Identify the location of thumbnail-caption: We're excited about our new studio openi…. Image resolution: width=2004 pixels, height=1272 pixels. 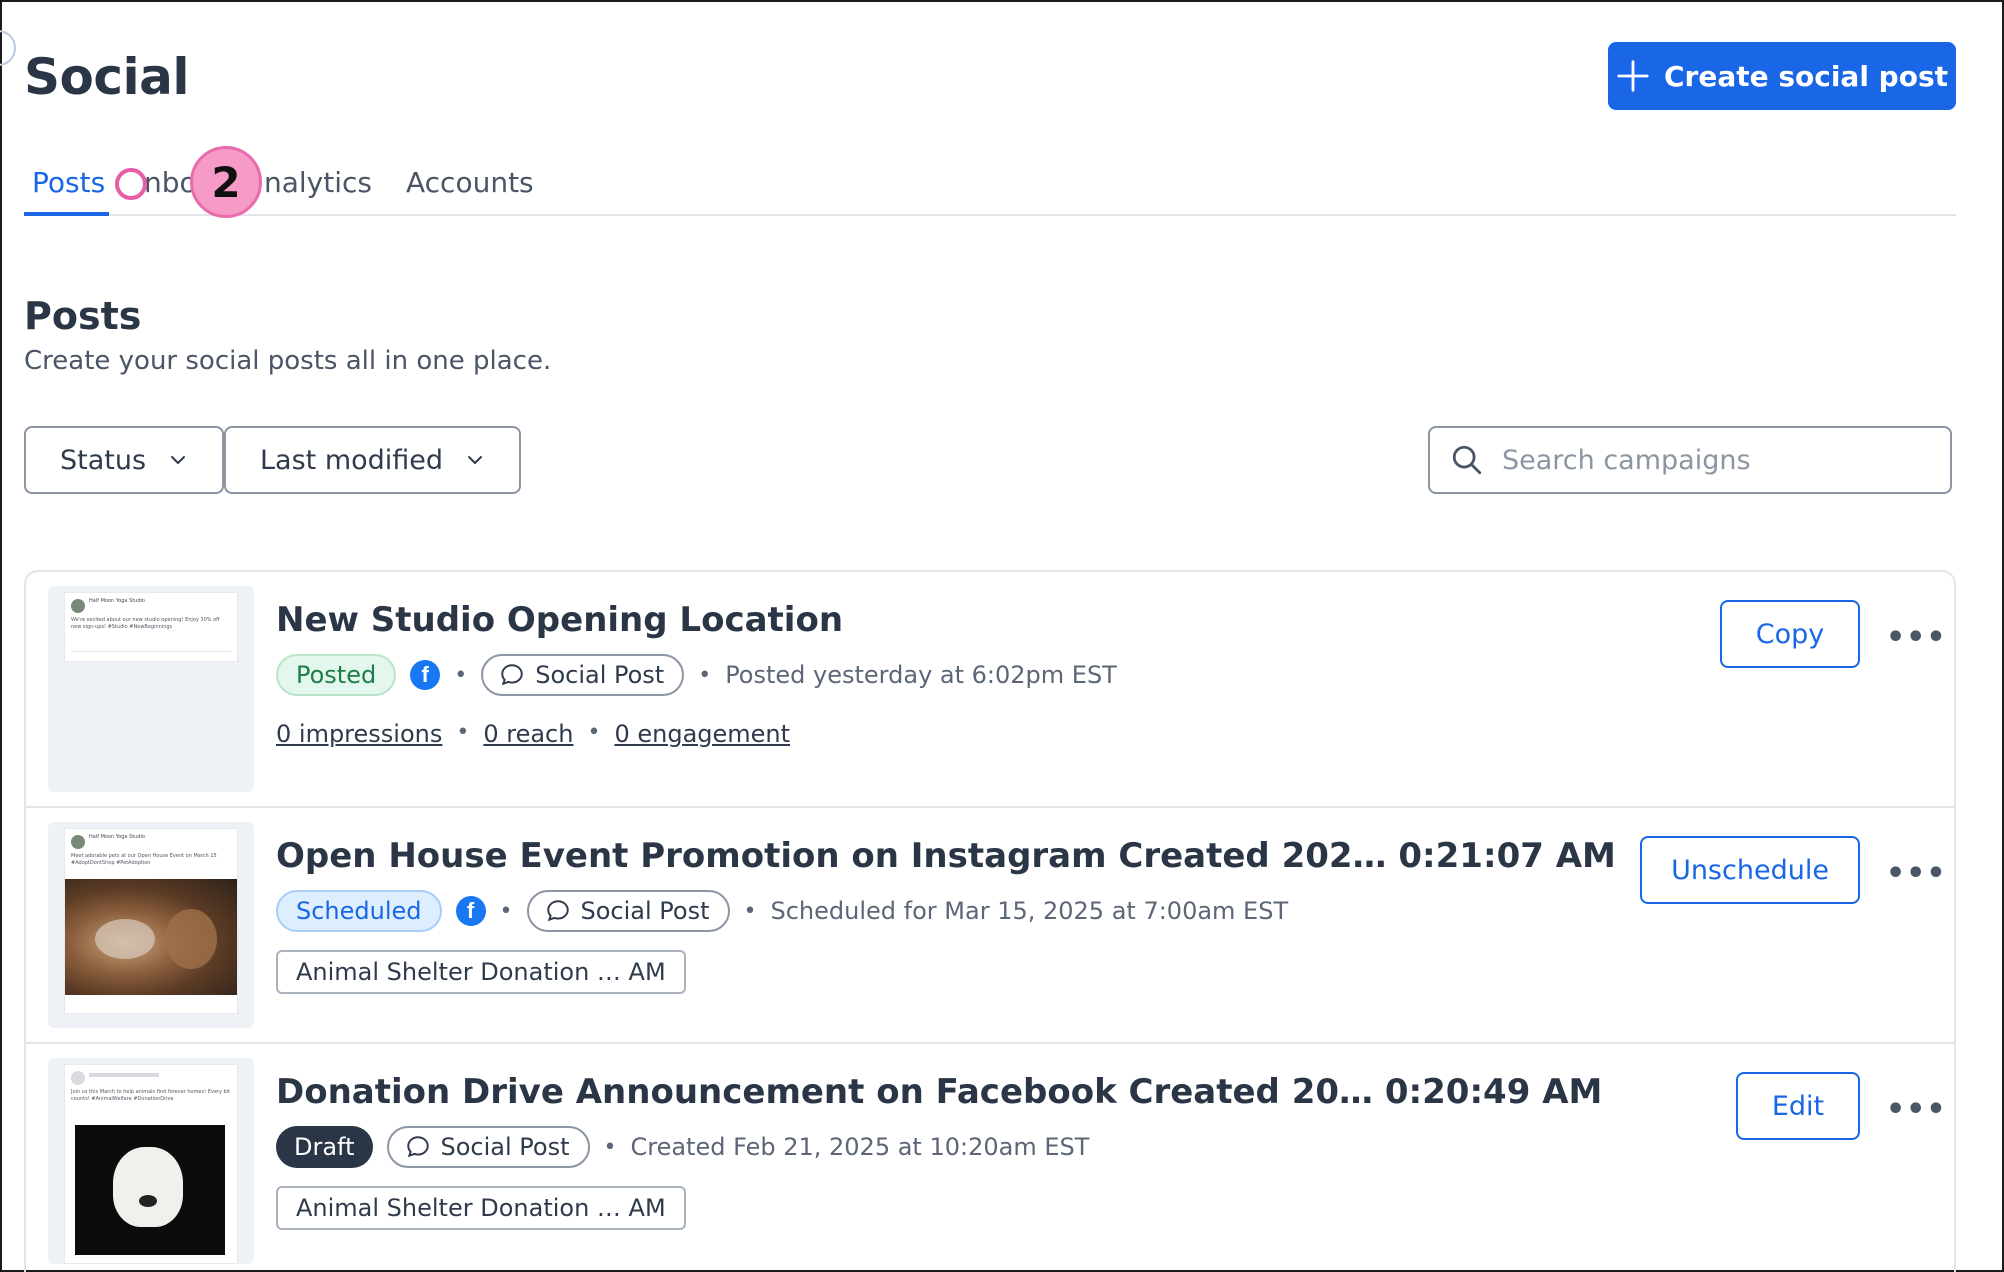
(145, 623).